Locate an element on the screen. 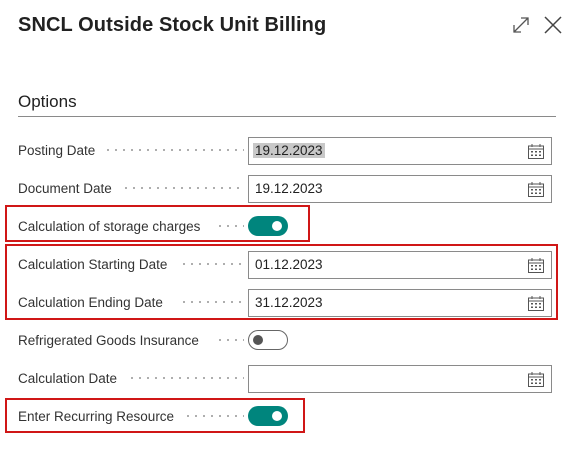 Image resolution: width=576 pixels, height=451 pixels. close-icon is located at coordinates (553, 25).